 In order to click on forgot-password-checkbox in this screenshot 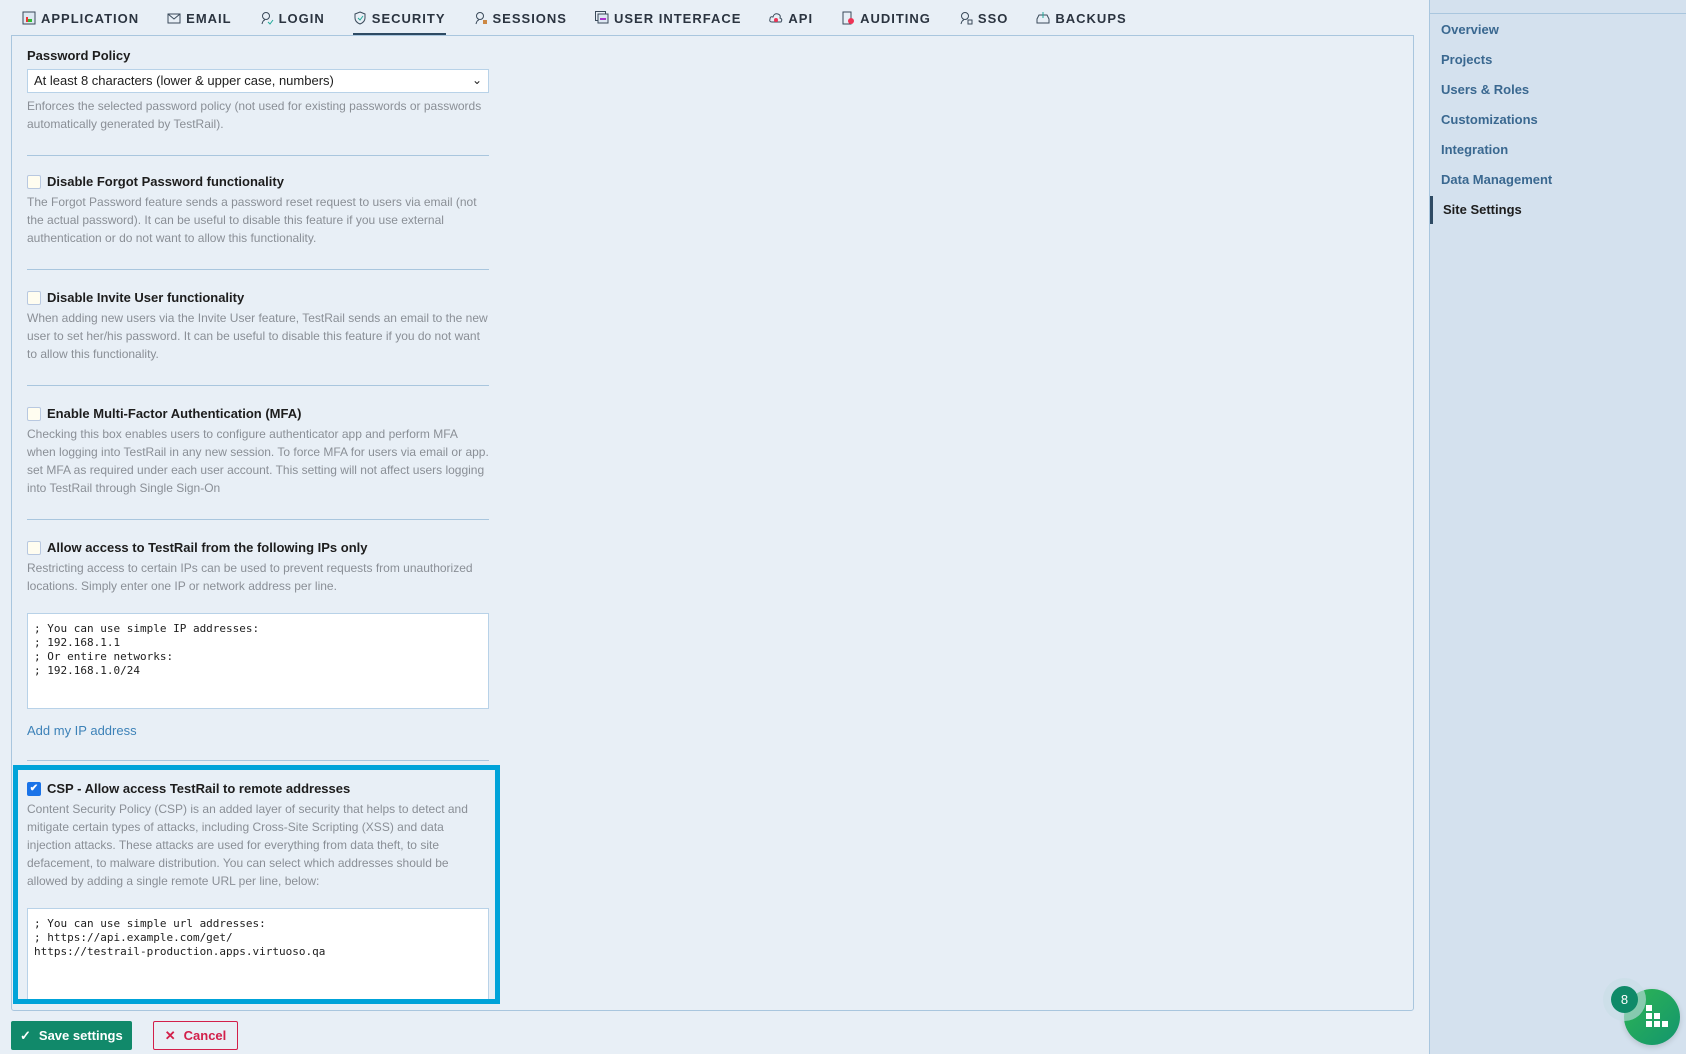, I will do `click(34, 181)`.